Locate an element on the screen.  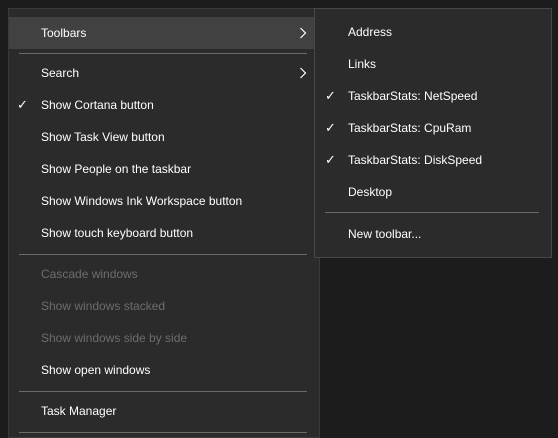
menu-item-label: Show touch keyboard button is located at coordinates (117, 233).